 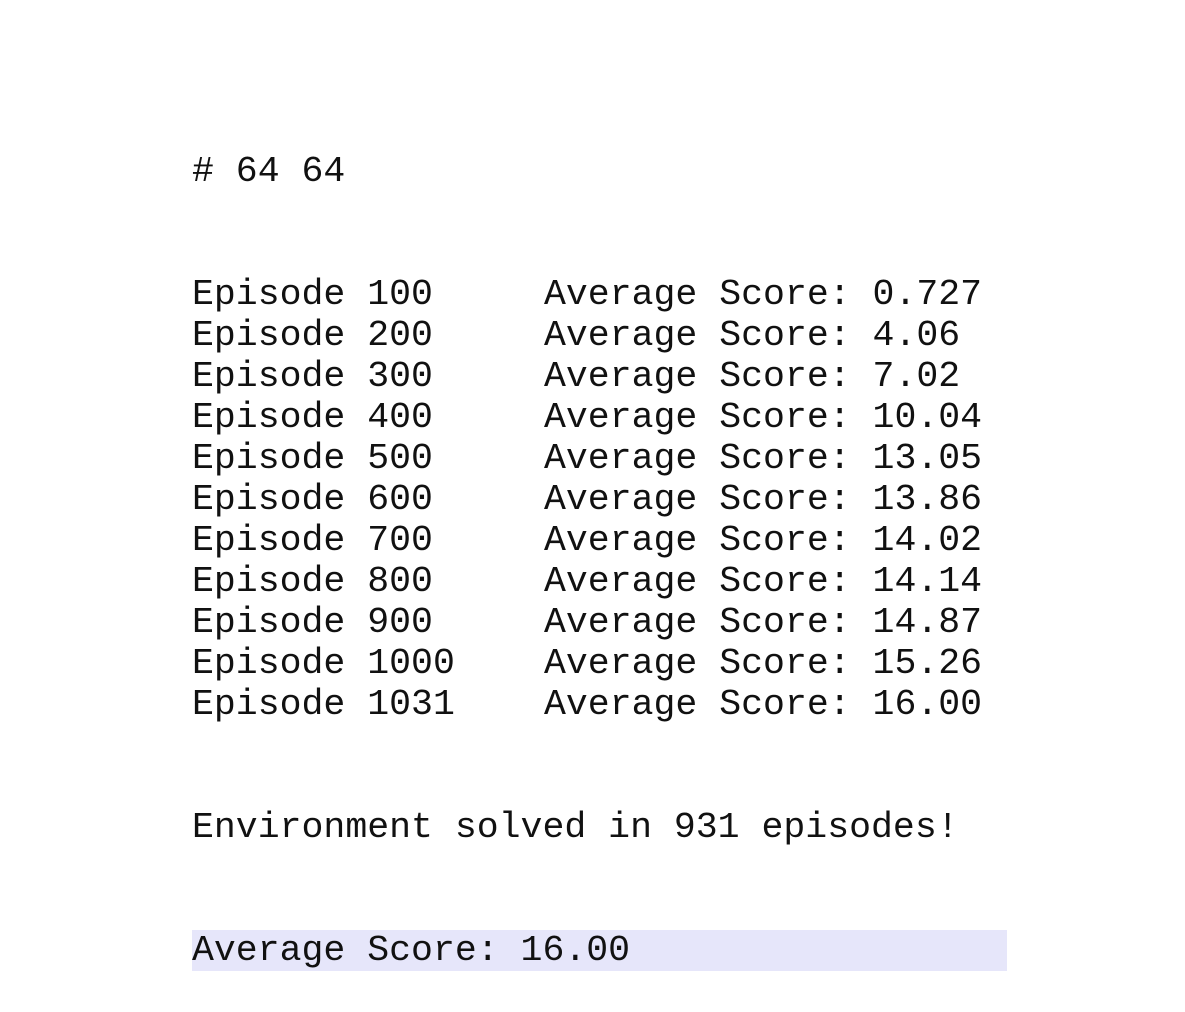 What do you see at coordinates (312, 458) in the screenshot?
I see `episode-label: Episode 500` at bounding box center [312, 458].